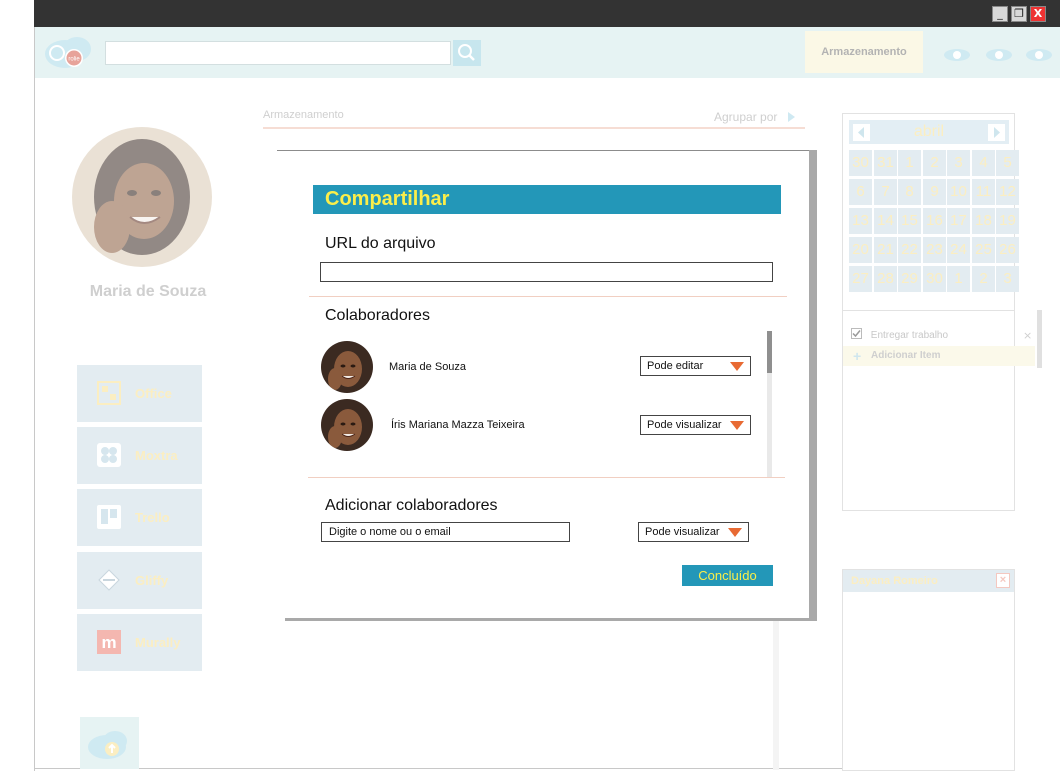 Image resolution: width=1060 pixels, height=773 pixels. Describe the element at coordinates (769, 352) in the screenshot. I see `collaborators-scrollbar-thumb` at that location.